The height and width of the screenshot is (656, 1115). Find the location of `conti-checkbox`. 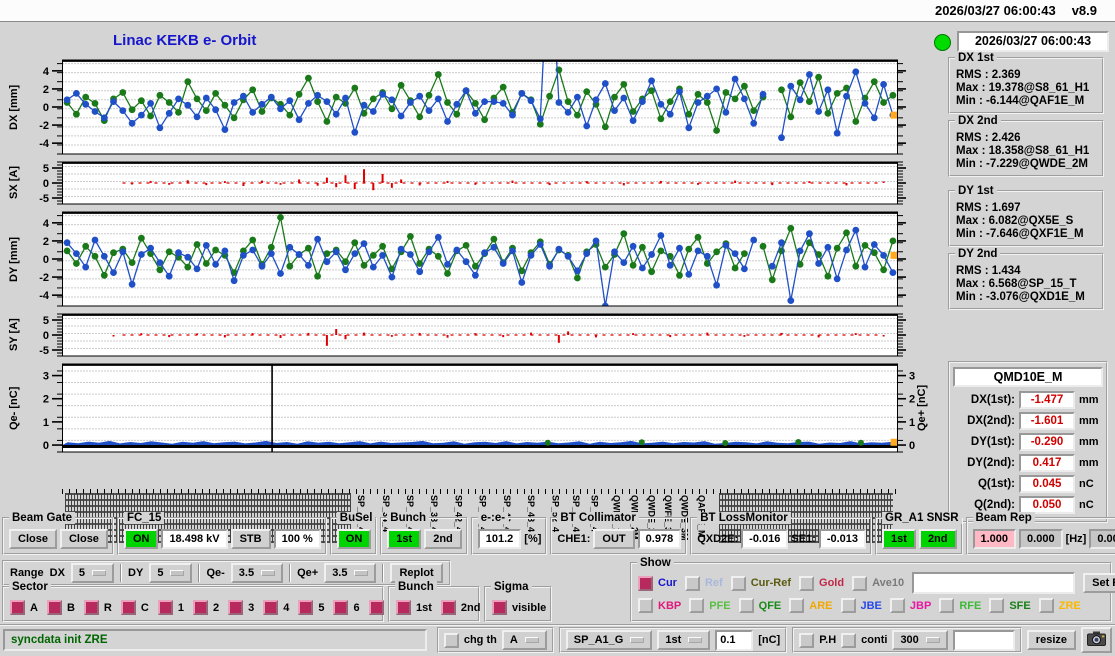

conti-checkbox is located at coordinates (849, 640).